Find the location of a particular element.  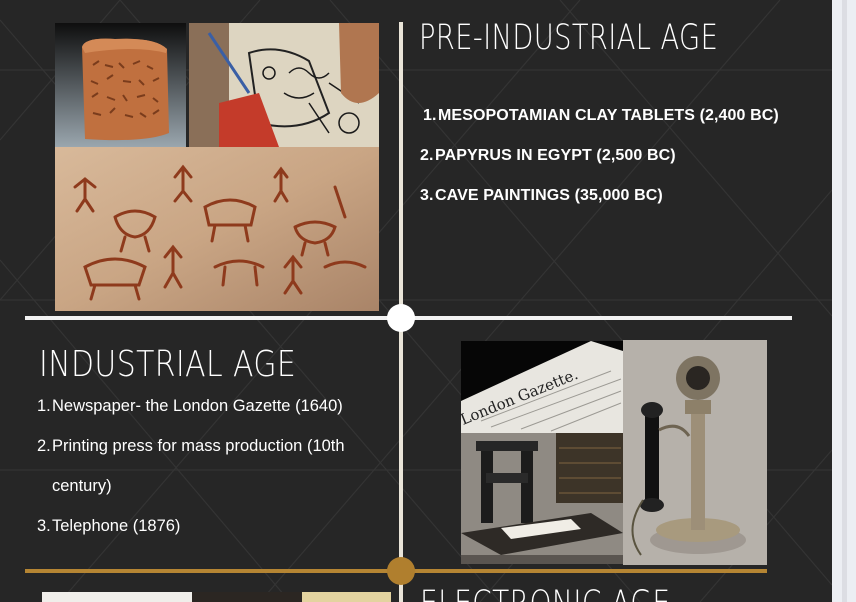

timeline-node-white is located at coordinates (401, 318).